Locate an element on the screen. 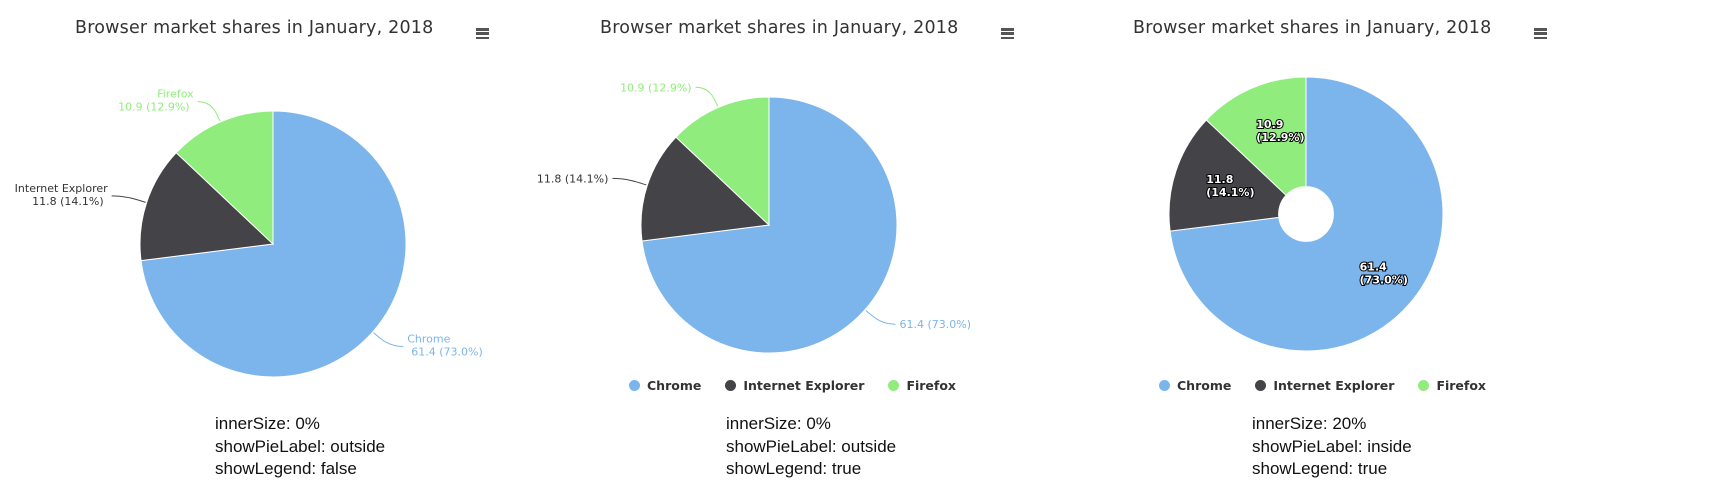  data-label-percent: (73.0%) is located at coordinates (1384, 280).